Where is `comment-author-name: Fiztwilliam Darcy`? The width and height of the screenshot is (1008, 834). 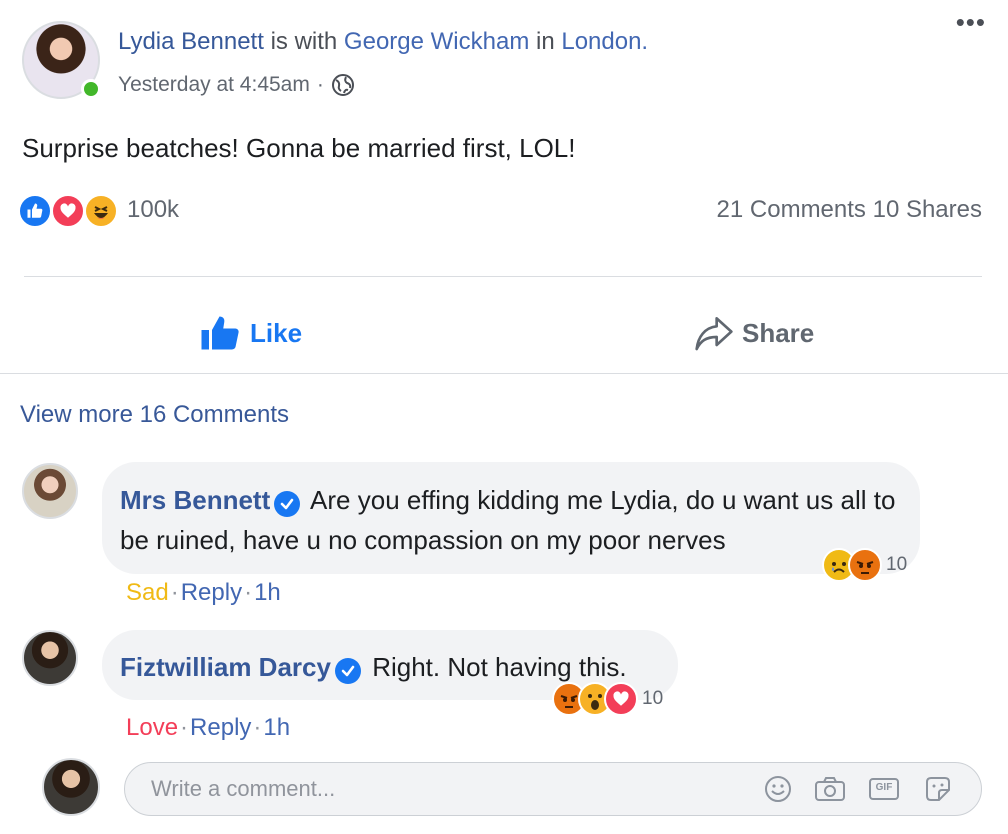
comment-author-name: Fiztwilliam Darcy is located at coordinates (225, 667).